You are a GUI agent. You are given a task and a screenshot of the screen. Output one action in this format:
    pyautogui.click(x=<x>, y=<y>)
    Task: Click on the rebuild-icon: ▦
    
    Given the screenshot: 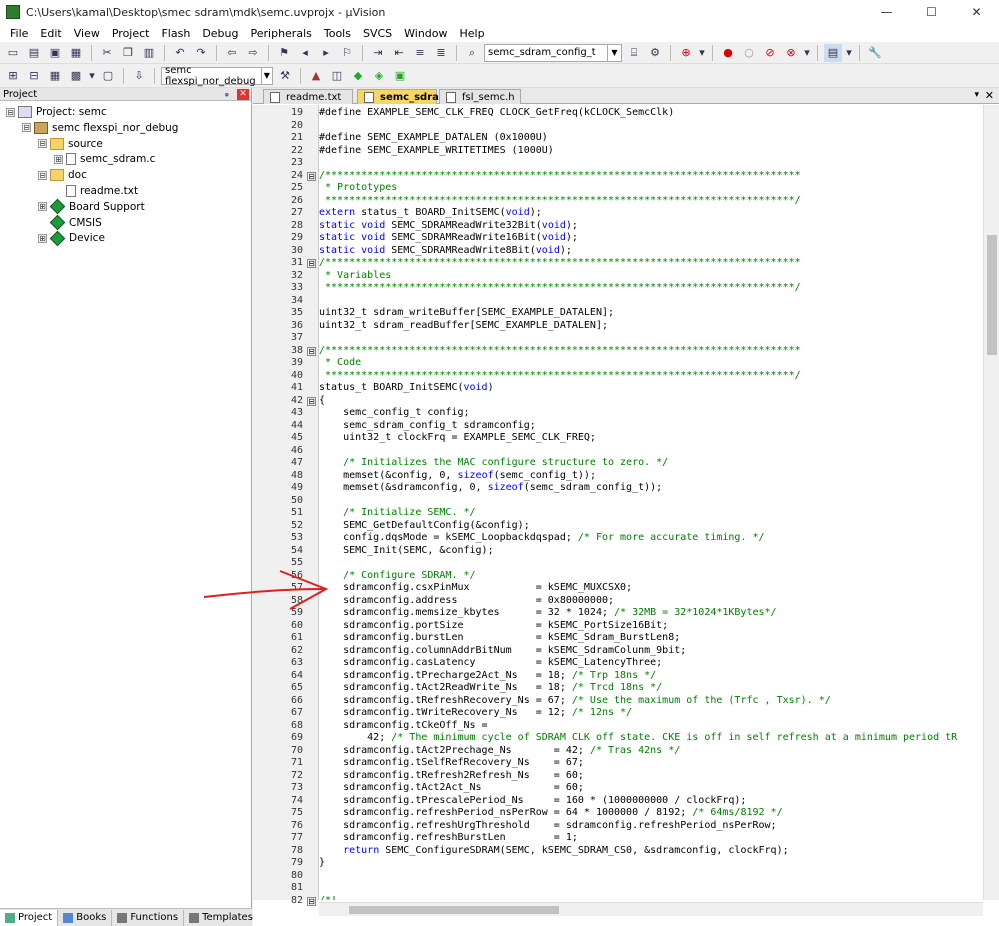 What is the action you would take?
    pyautogui.click(x=55, y=76)
    